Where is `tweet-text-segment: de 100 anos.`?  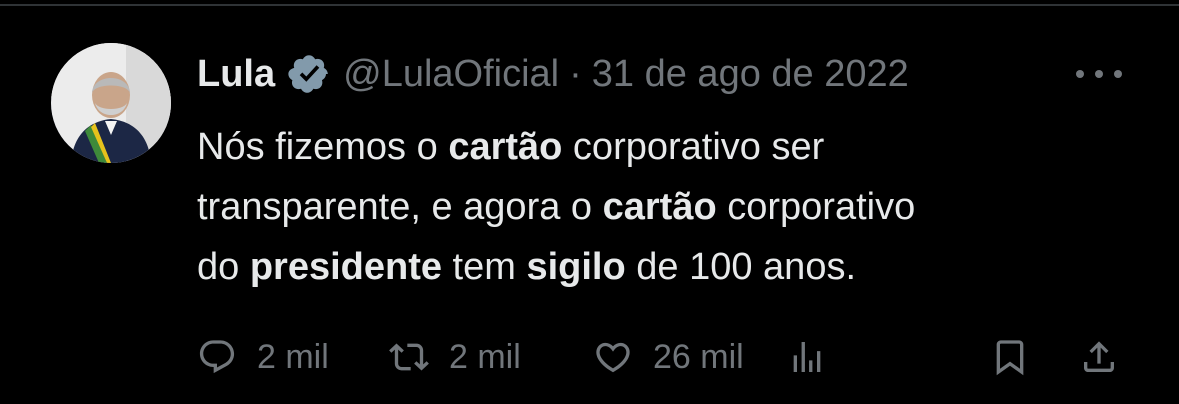
tweet-text-segment: de 100 anos. is located at coordinates (741, 267).